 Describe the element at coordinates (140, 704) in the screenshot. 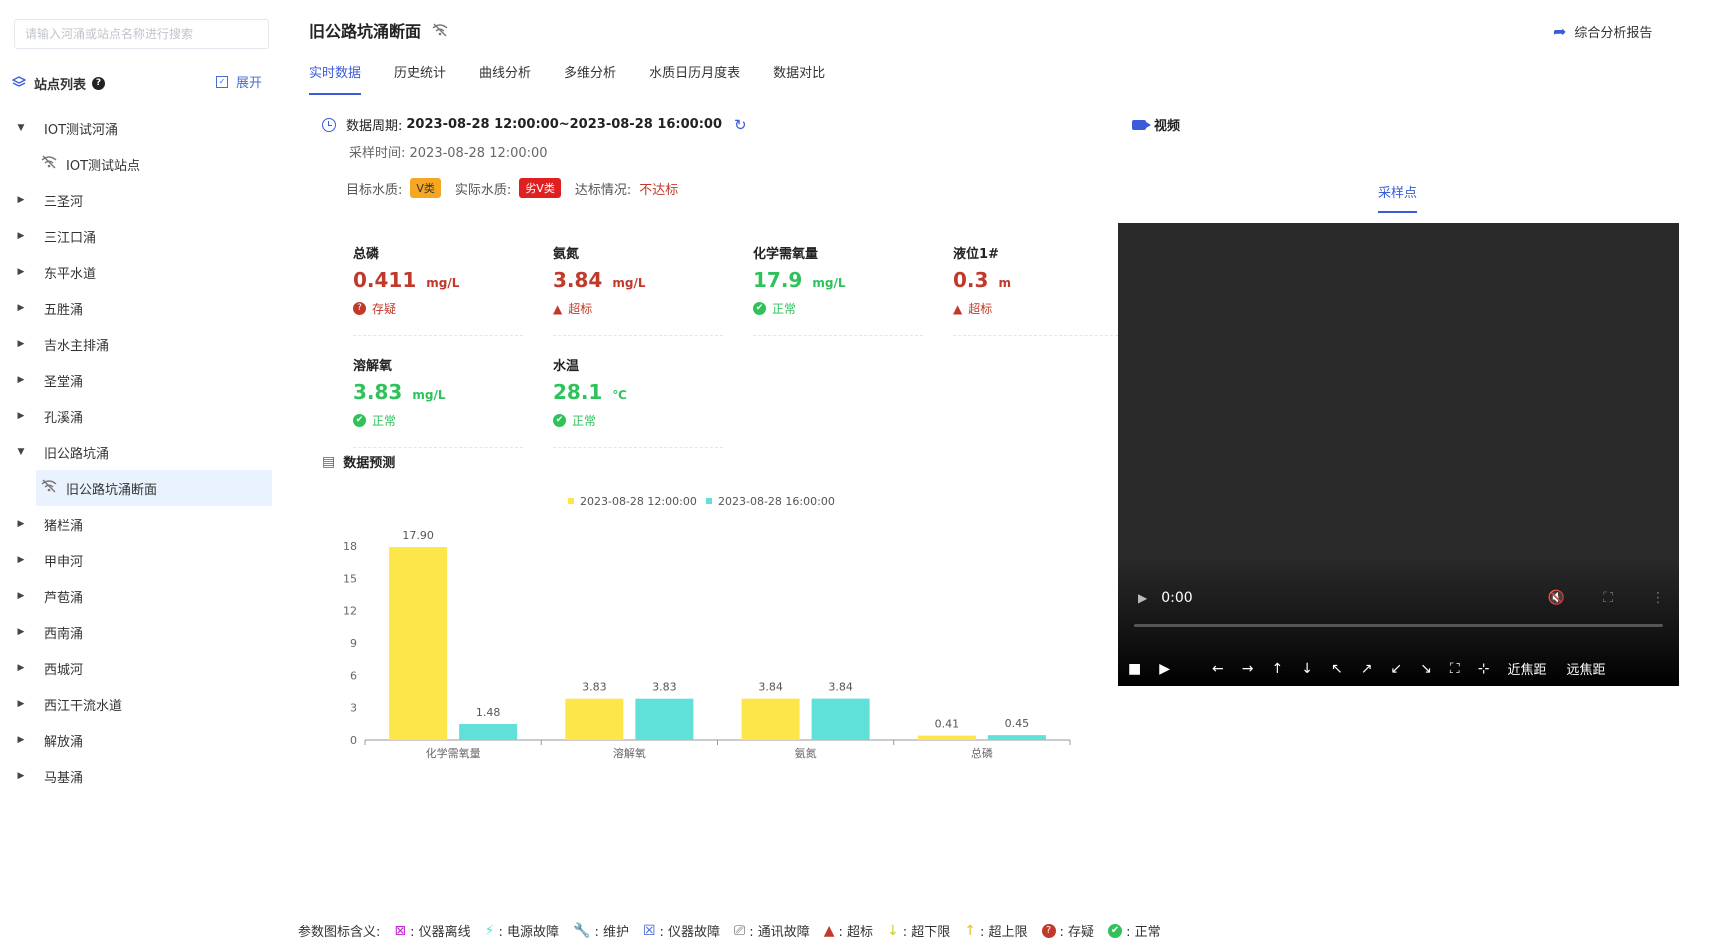

I see `tree-item: ▶ 西江干流水道` at that location.